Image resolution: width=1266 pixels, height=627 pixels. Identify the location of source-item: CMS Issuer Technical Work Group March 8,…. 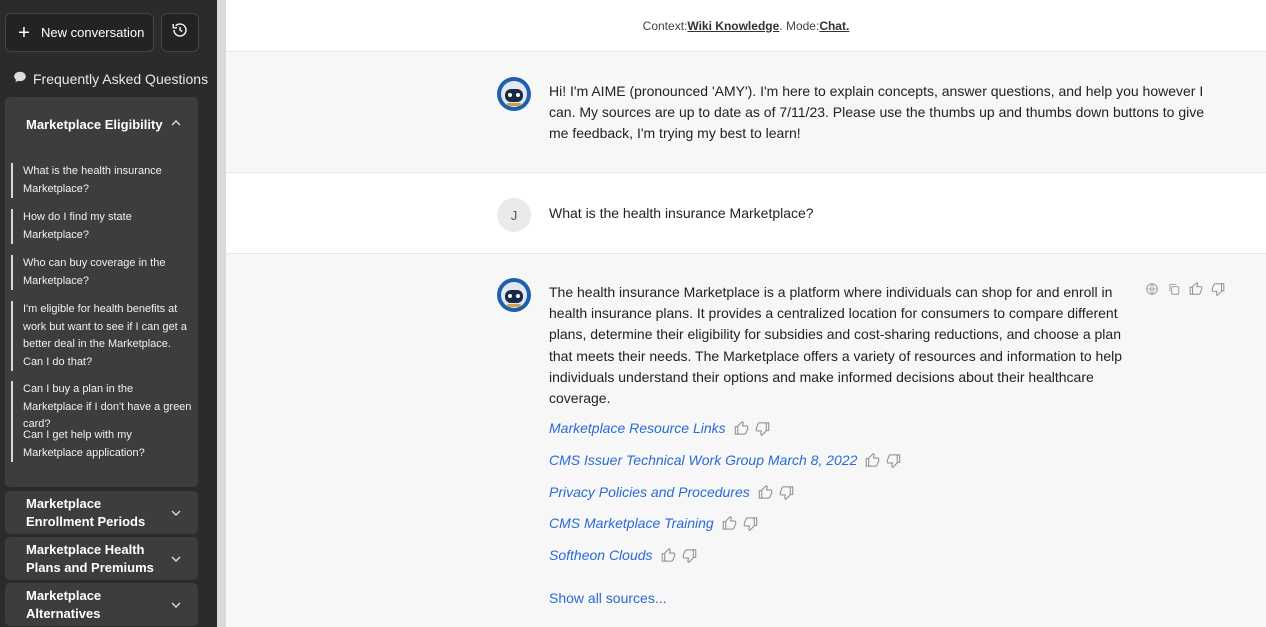
(728, 460).